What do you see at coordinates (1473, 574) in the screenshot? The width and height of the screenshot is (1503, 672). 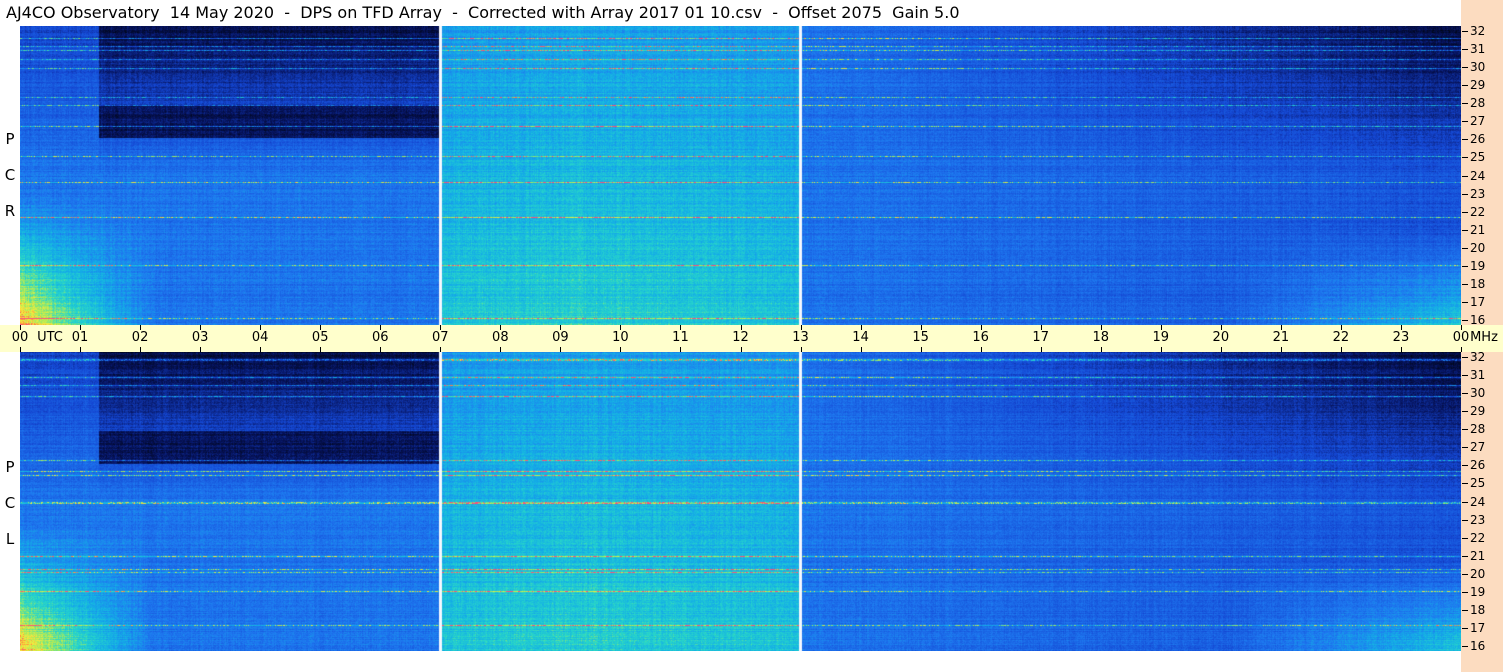 I see `lcp-freq-tick-20: 20` at bounding box center [1473, 574].